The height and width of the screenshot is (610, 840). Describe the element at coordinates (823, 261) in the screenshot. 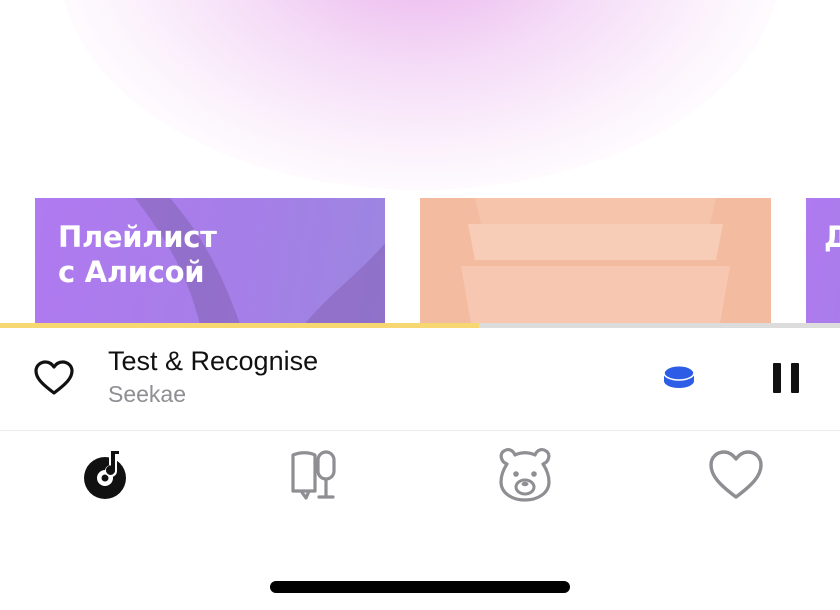

I see `card-next-partial: Д` at that location.